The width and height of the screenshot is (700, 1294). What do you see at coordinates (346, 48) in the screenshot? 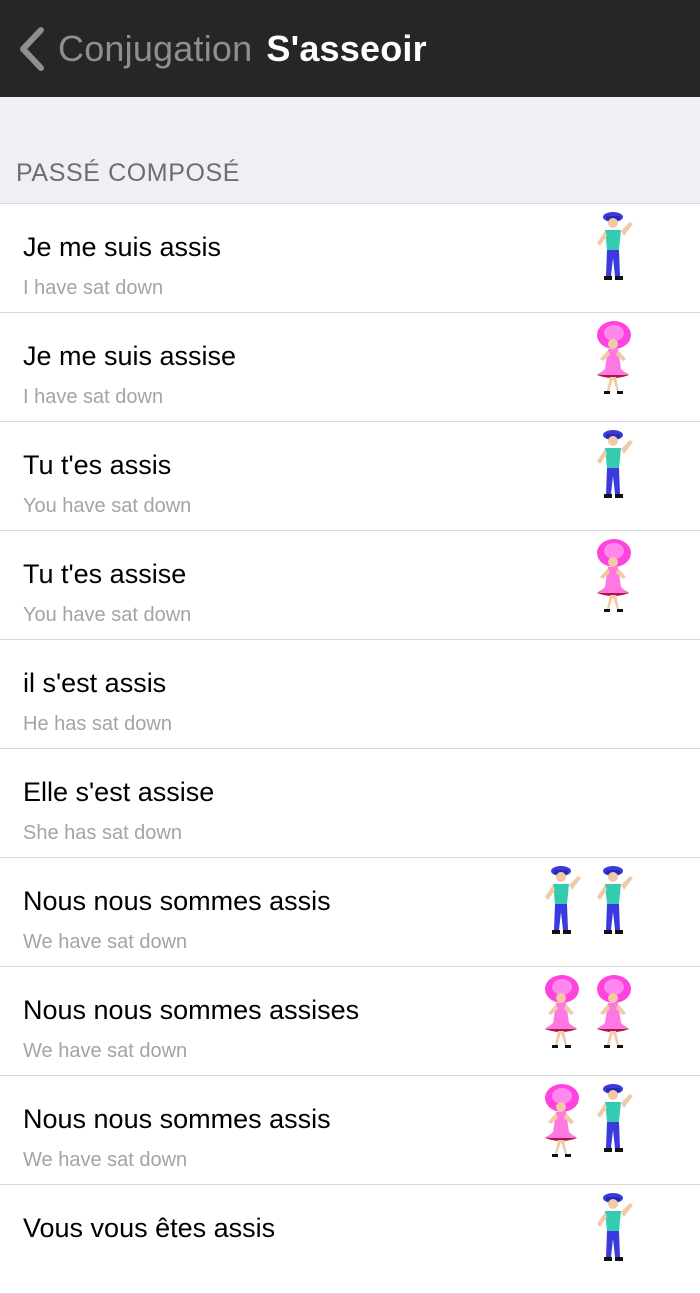
I see `page-title: S'asseoir` at bounding box center [346, 48].